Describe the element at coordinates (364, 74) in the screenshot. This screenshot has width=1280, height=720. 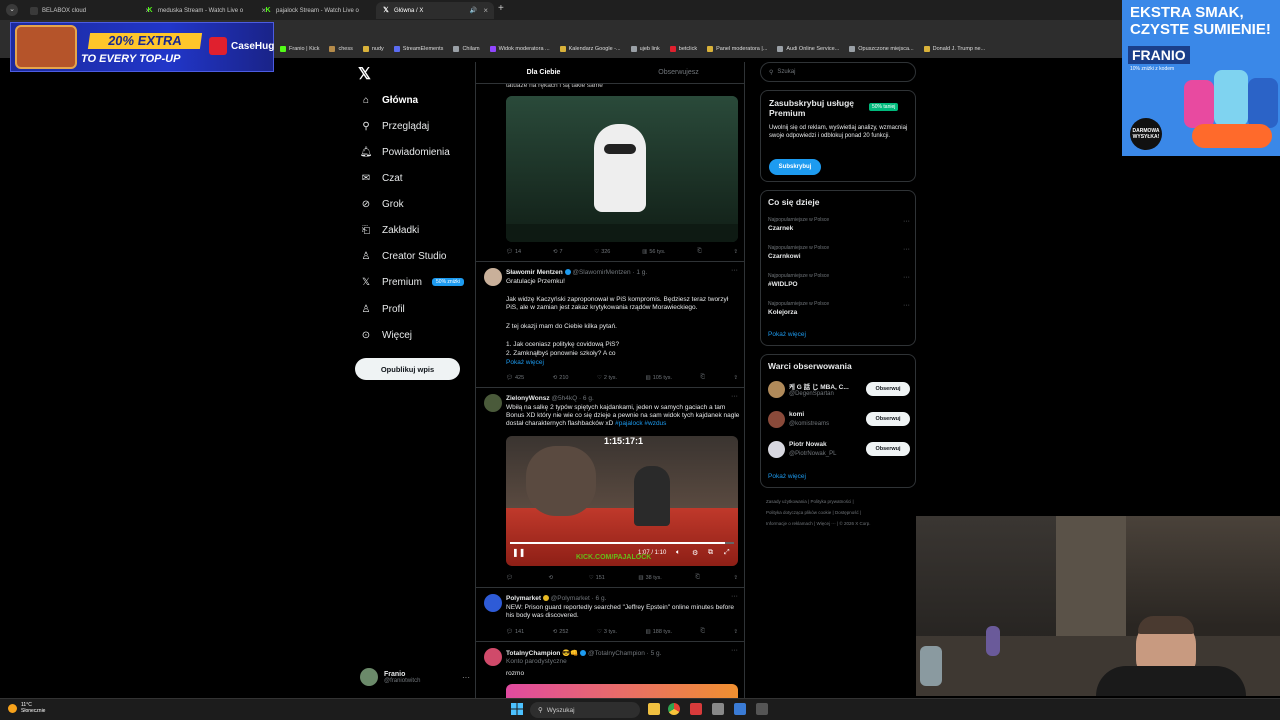
I see `x-logo-icon: 𝕏` at that location.